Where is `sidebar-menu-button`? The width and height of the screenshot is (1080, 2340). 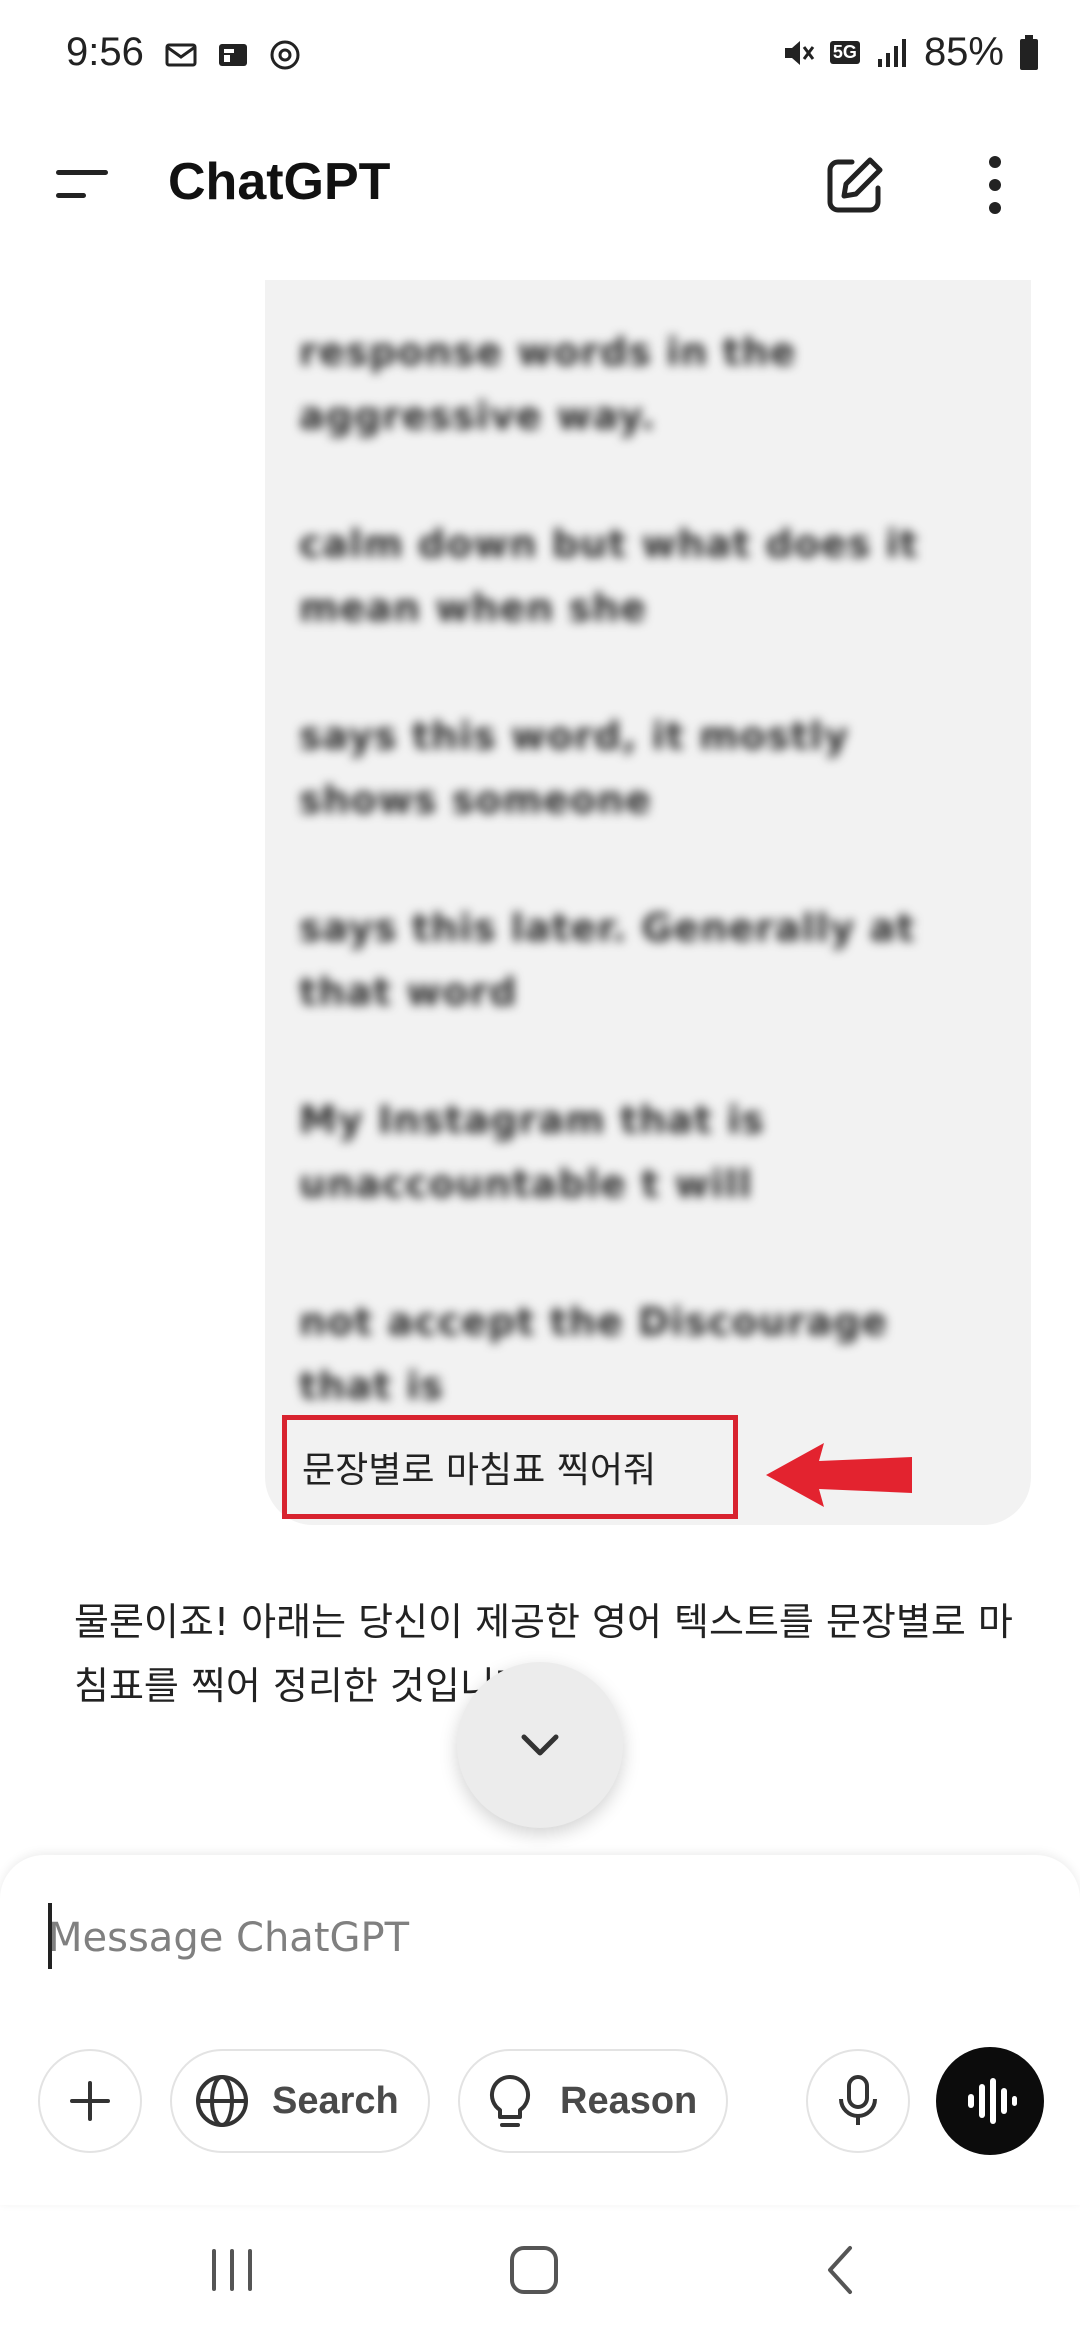 sidebar-menu-button is located at coordinates (82, 185).